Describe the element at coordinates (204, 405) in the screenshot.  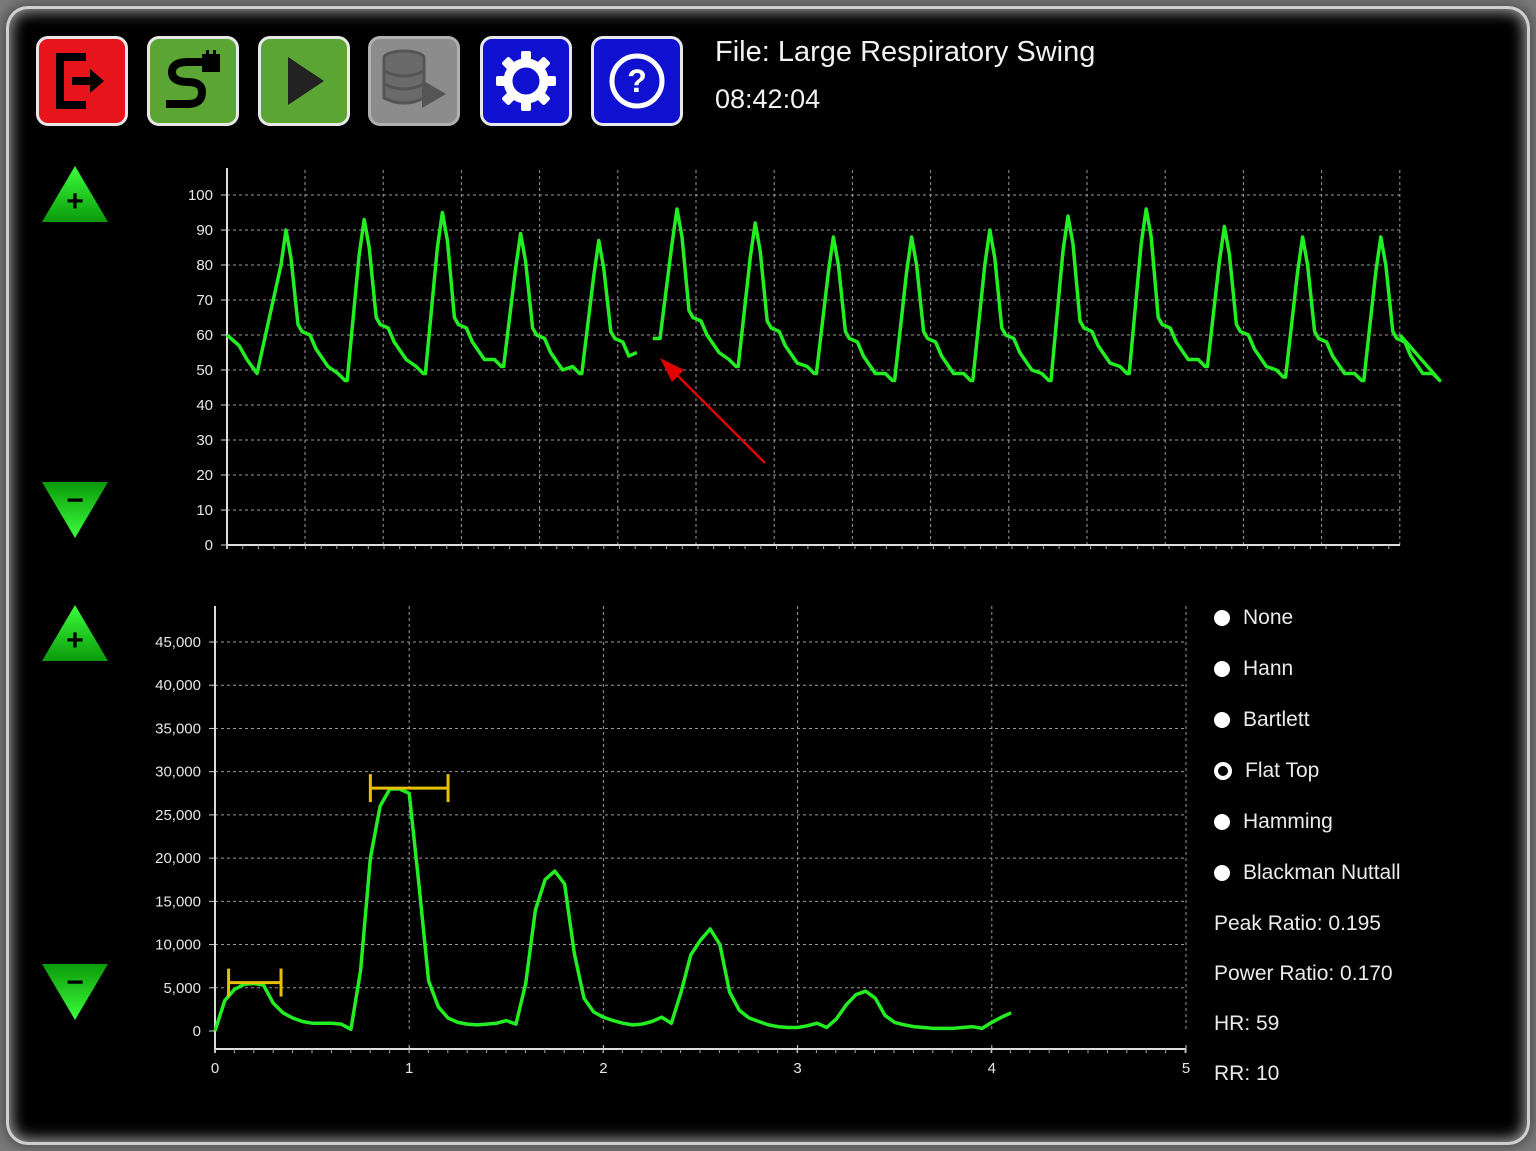
I see `y-tick-label: 40` at that location.